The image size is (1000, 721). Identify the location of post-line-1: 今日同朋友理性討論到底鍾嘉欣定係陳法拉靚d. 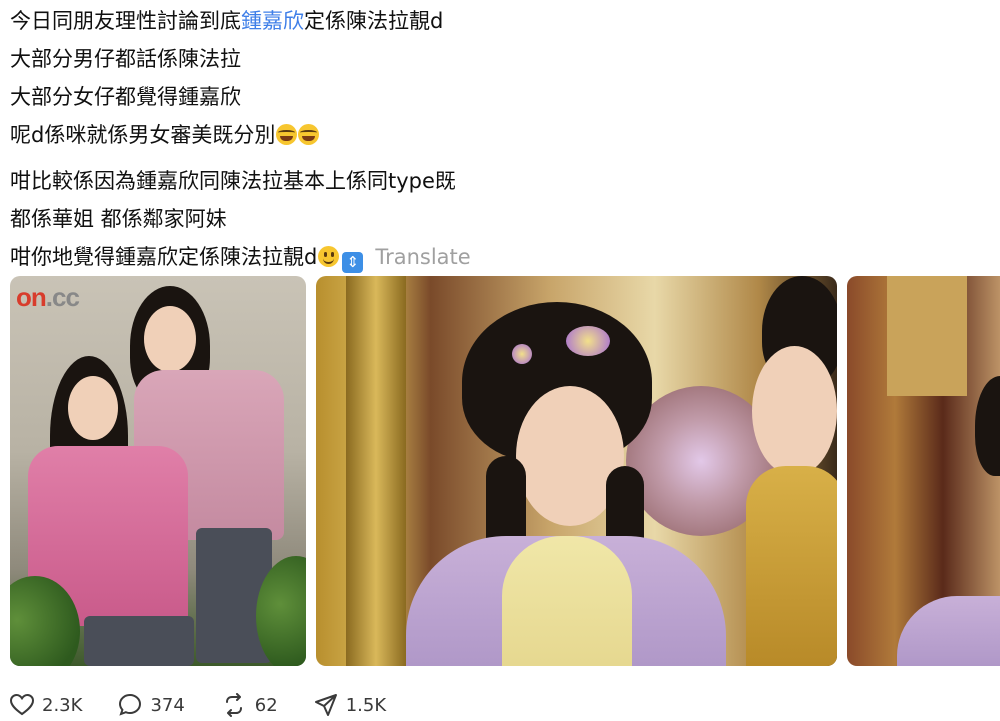
(500, 21).